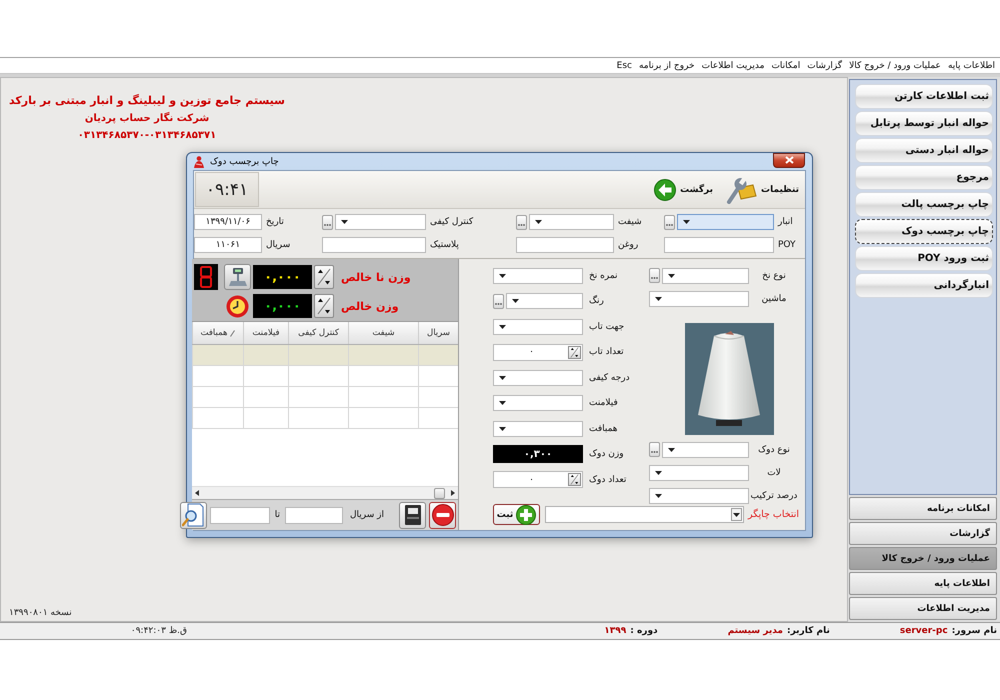  What do you see at coordinates (206, 277) in the screenshot?
I see `seven-segment-icon` at bounding box center [206, 277].